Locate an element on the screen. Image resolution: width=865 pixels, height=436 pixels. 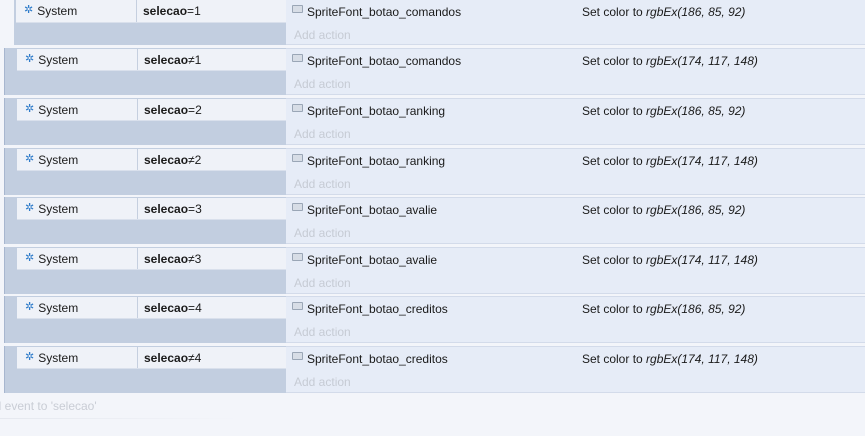
condition-row: ✲ System selecao = 3 is located at coordinates (152, 209).